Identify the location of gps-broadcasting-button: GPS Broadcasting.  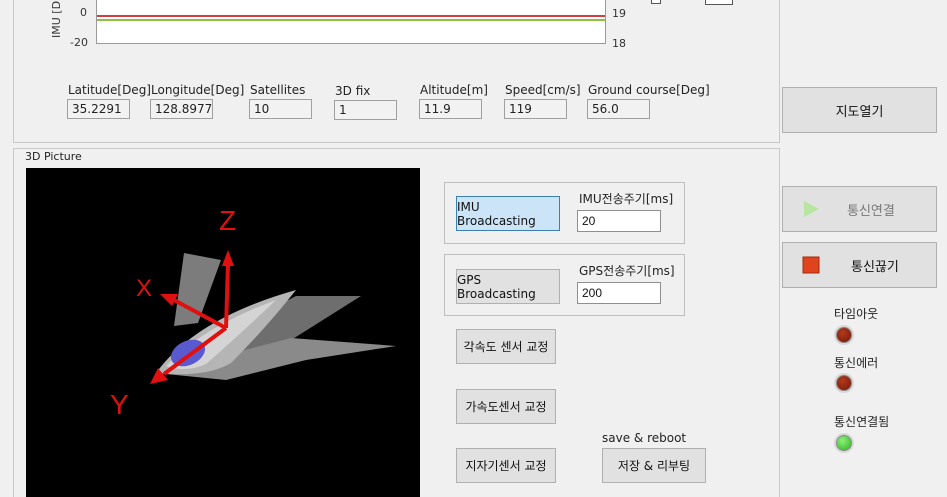
(508, 286).